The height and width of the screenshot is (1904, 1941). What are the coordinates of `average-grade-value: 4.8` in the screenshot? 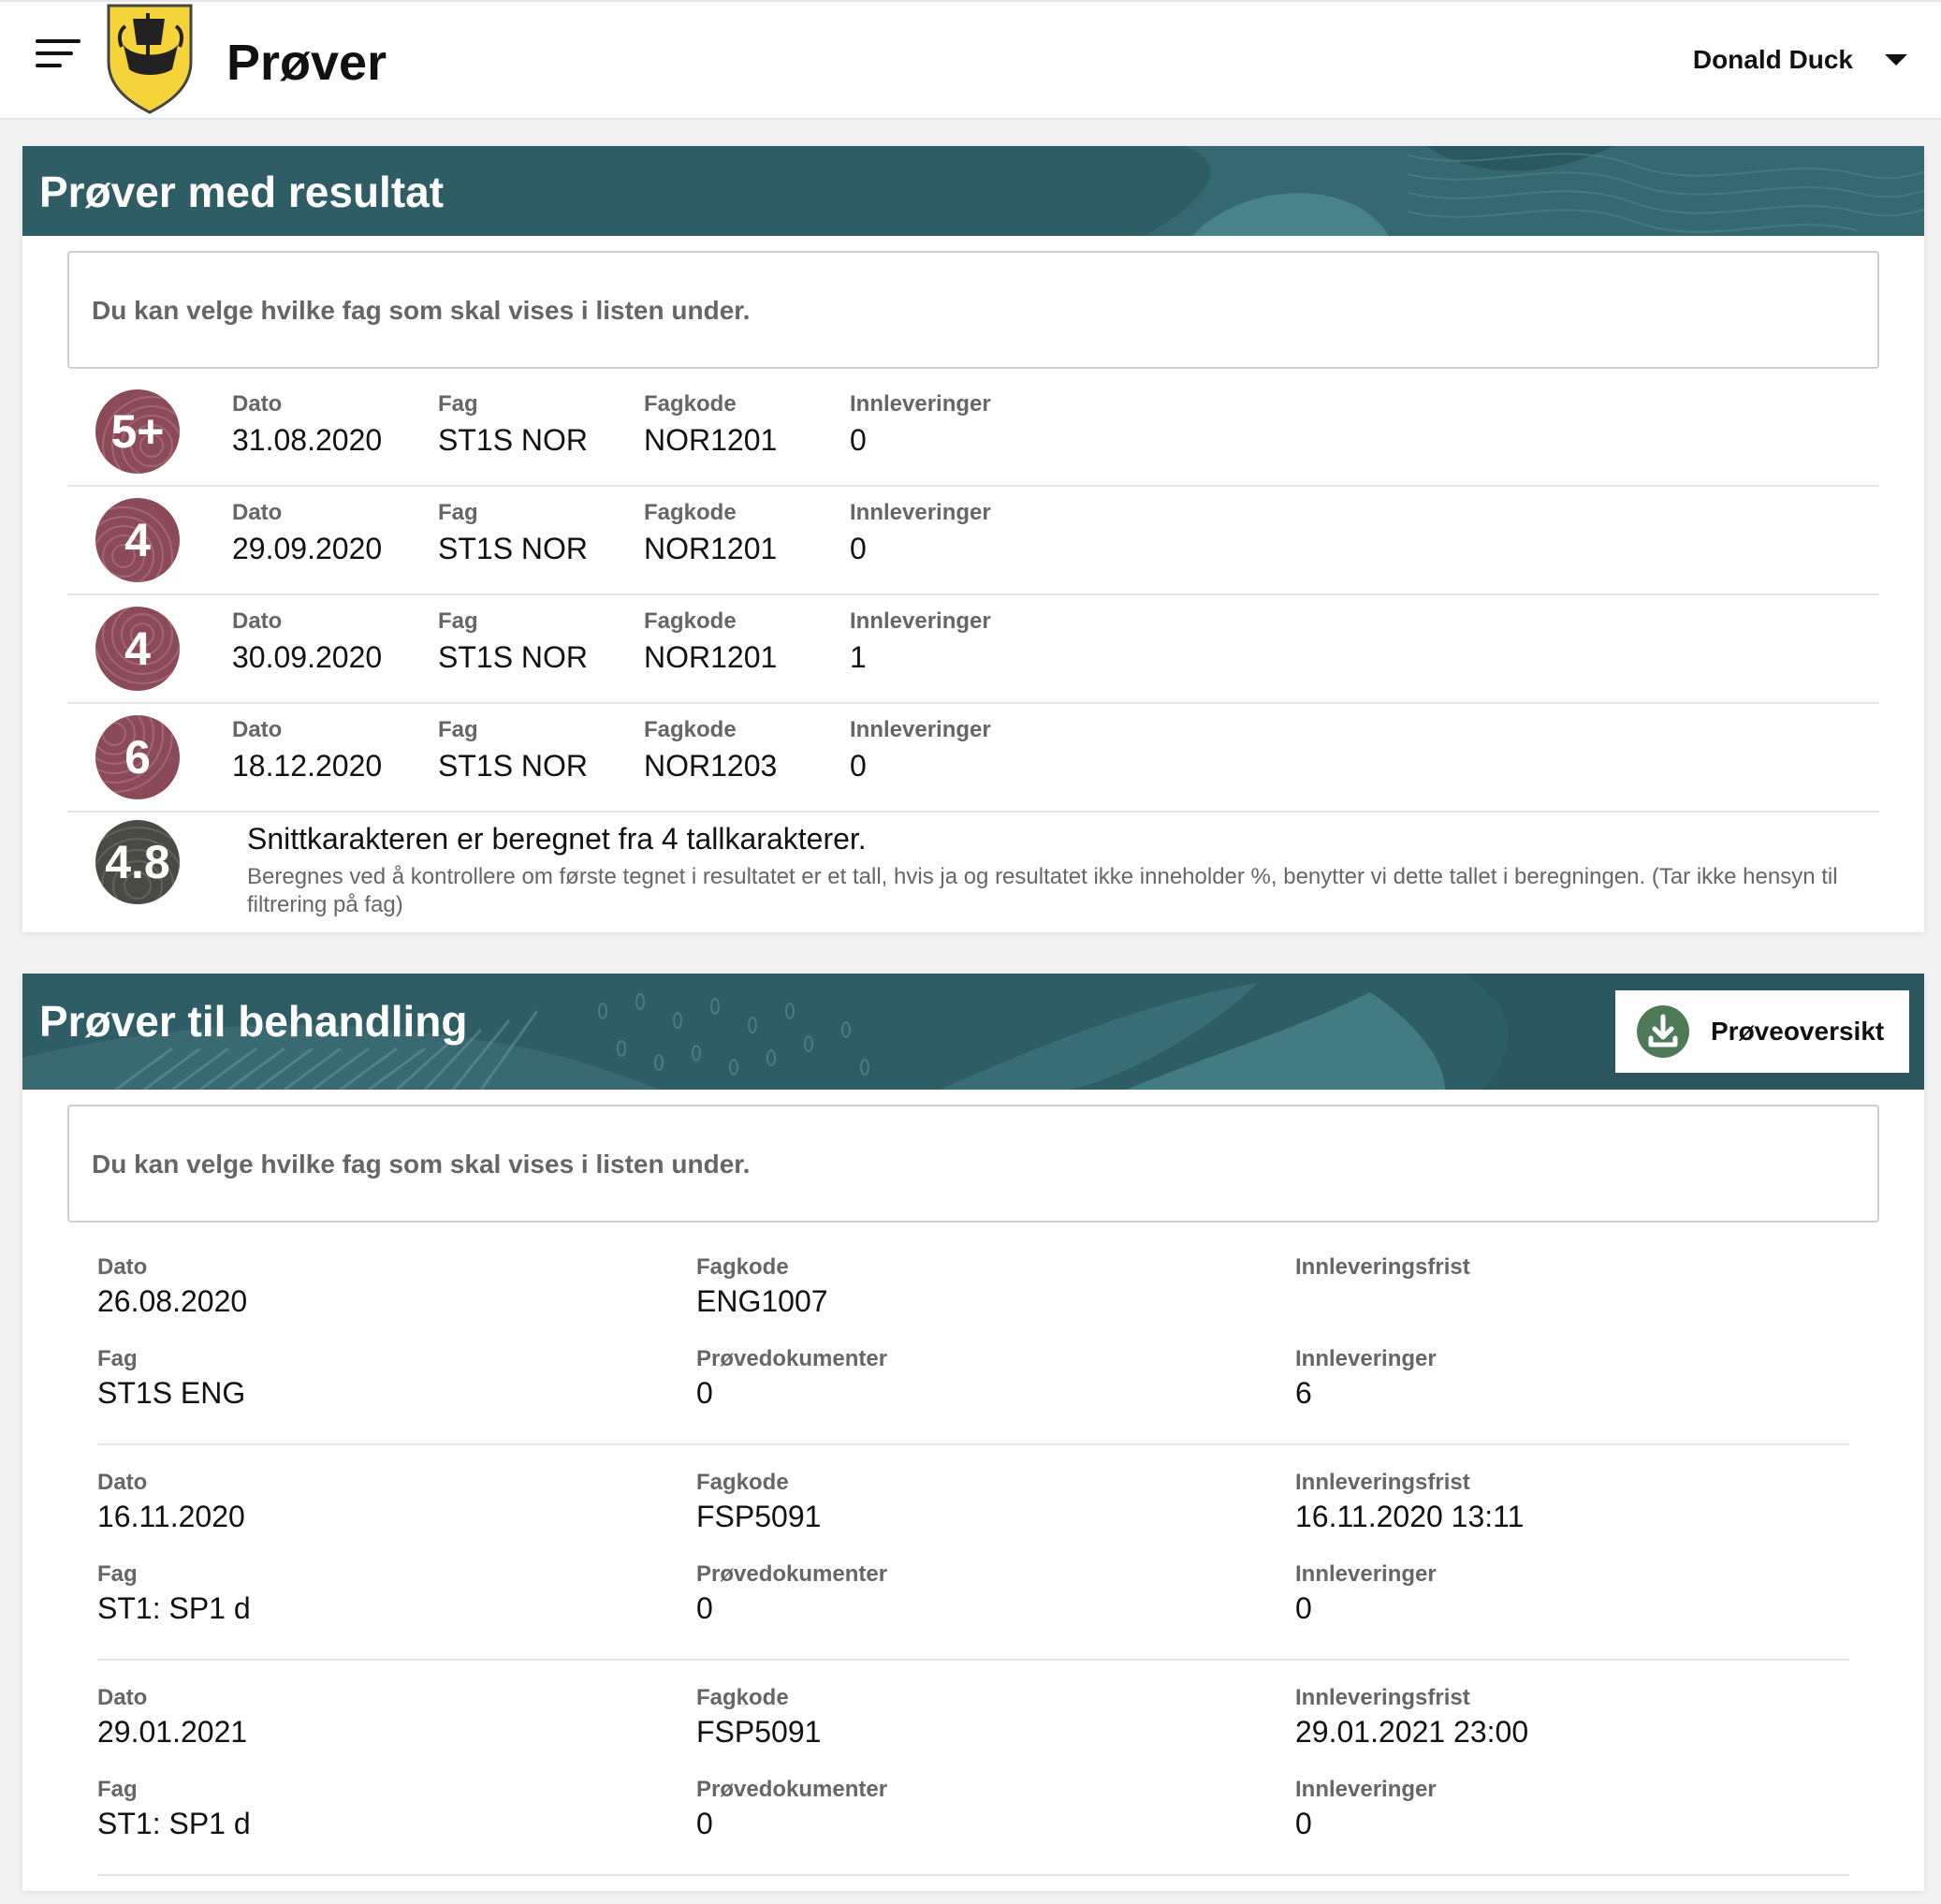 It's located at (137, 862).